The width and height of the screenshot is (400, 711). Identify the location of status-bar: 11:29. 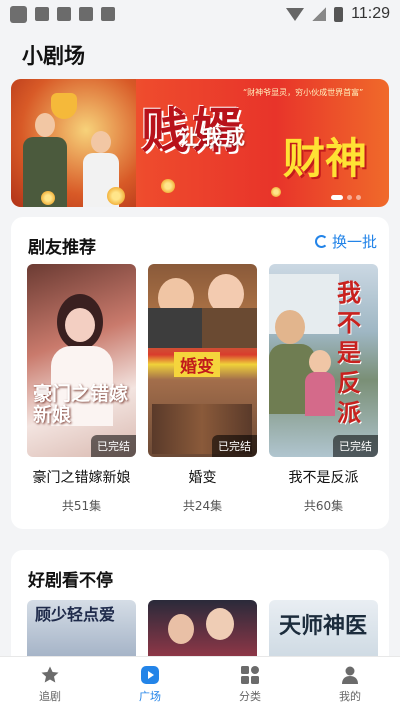
(200, 14).